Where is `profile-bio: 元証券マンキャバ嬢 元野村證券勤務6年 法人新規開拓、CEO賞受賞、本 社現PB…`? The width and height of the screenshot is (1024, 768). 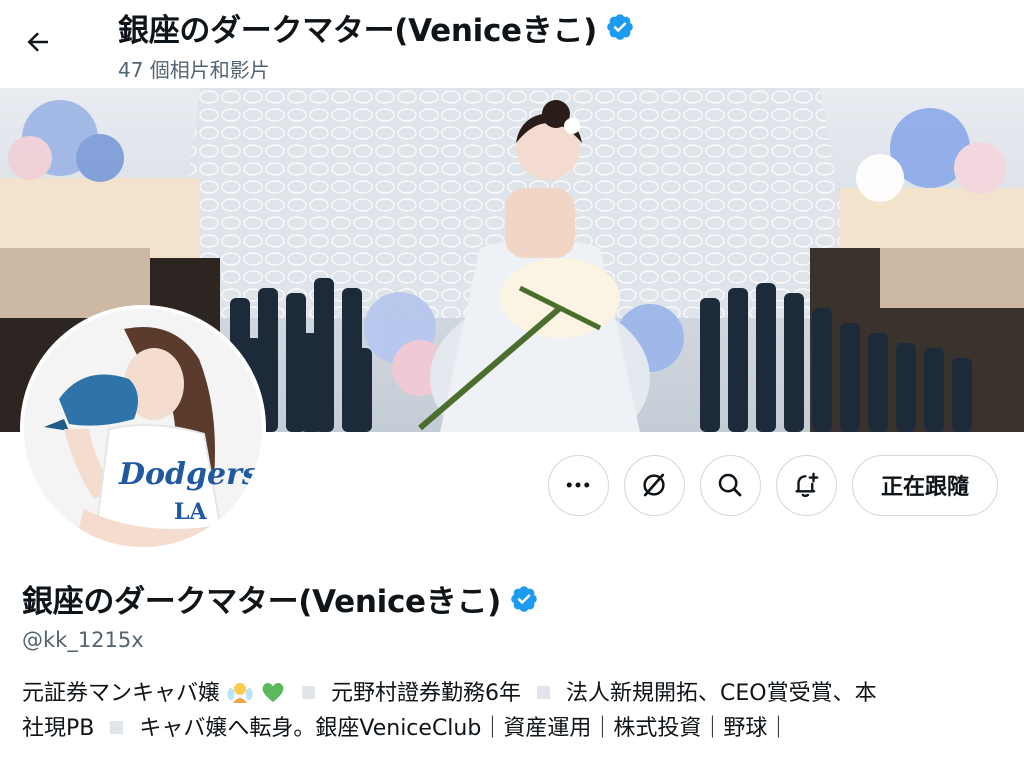
profile-bio: 元証券マンキャバ嬢 元野村證券勤務6年 法人新規開拓、CEO賞受賞、本 社現PB… is located at coordinates (512, 711).